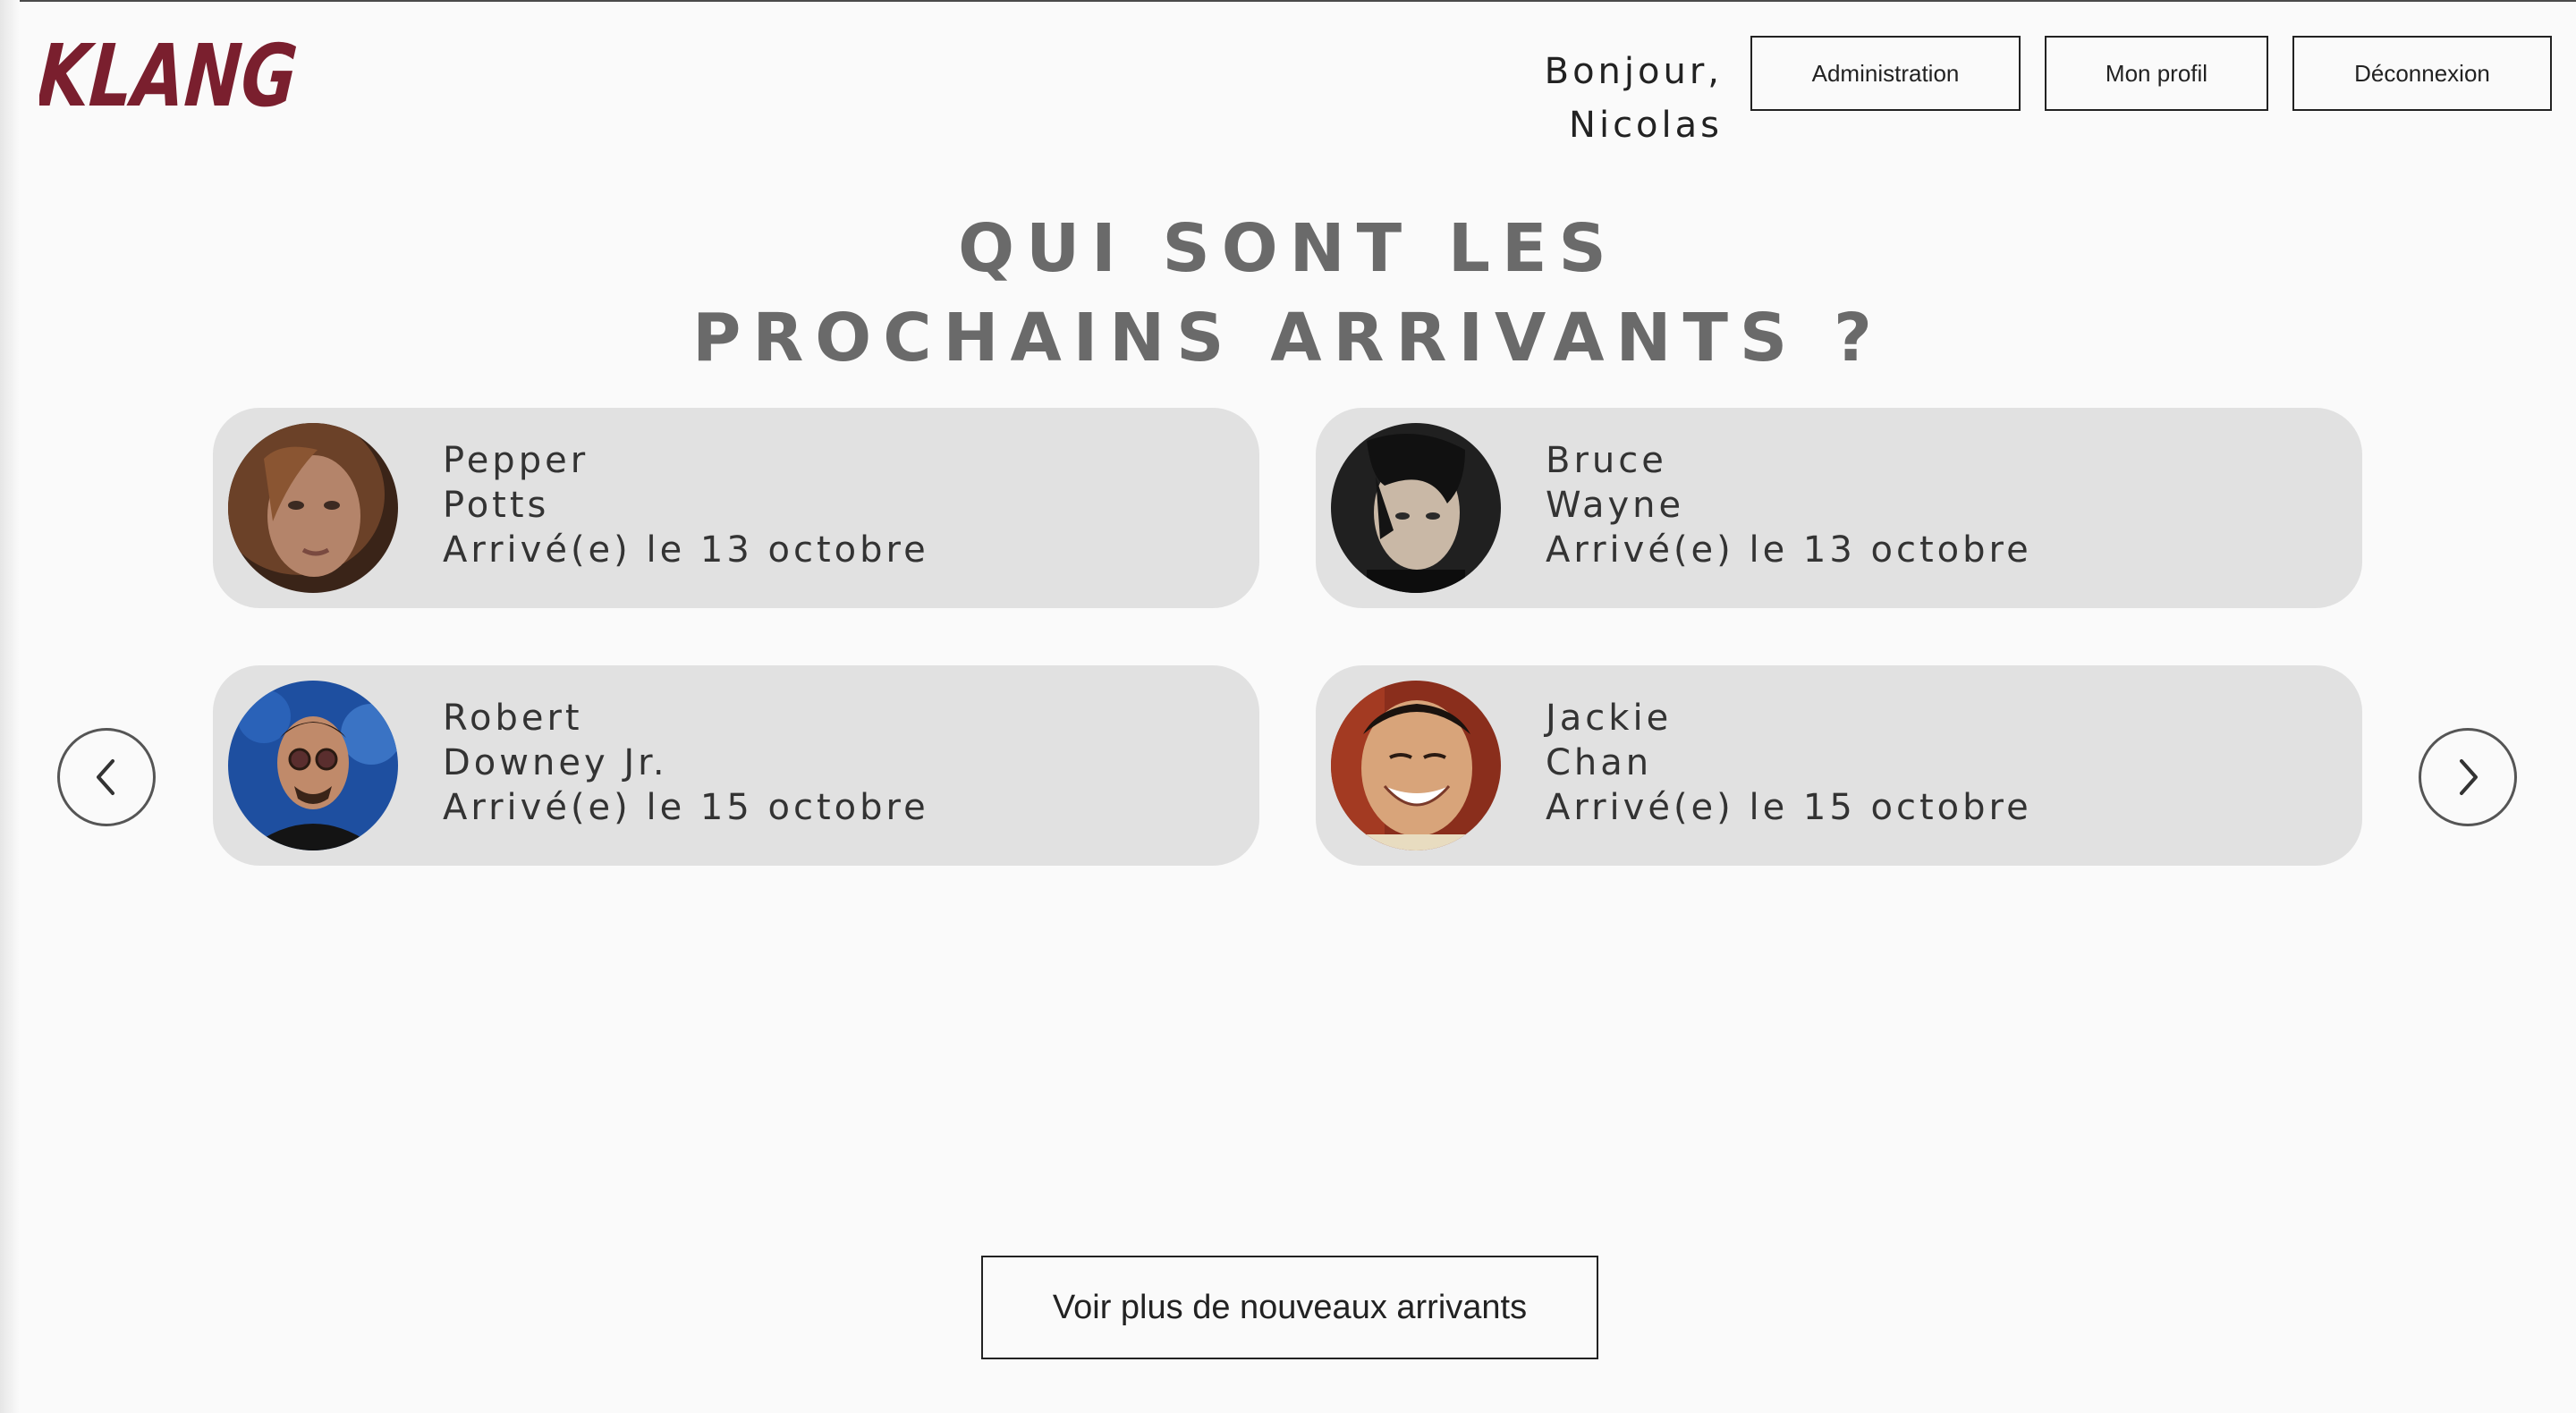 The width and height of the screenshot is (2576, 1413). What do you see at coordinates (1288, 1) in the screenshot?
I see `top-border` at bounding box center [1288, 1].